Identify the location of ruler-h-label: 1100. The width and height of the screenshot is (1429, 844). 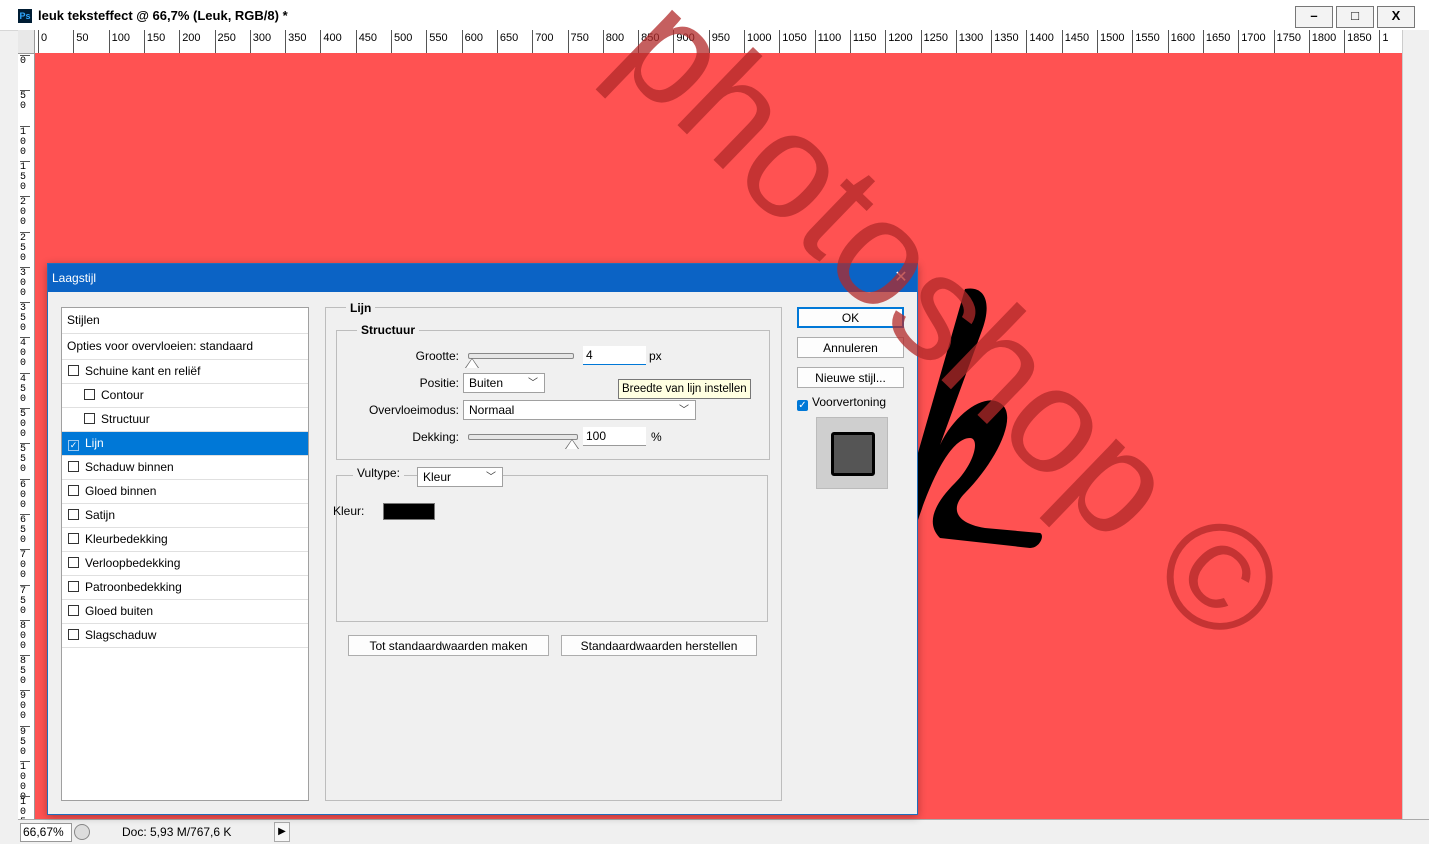
(827, 41).